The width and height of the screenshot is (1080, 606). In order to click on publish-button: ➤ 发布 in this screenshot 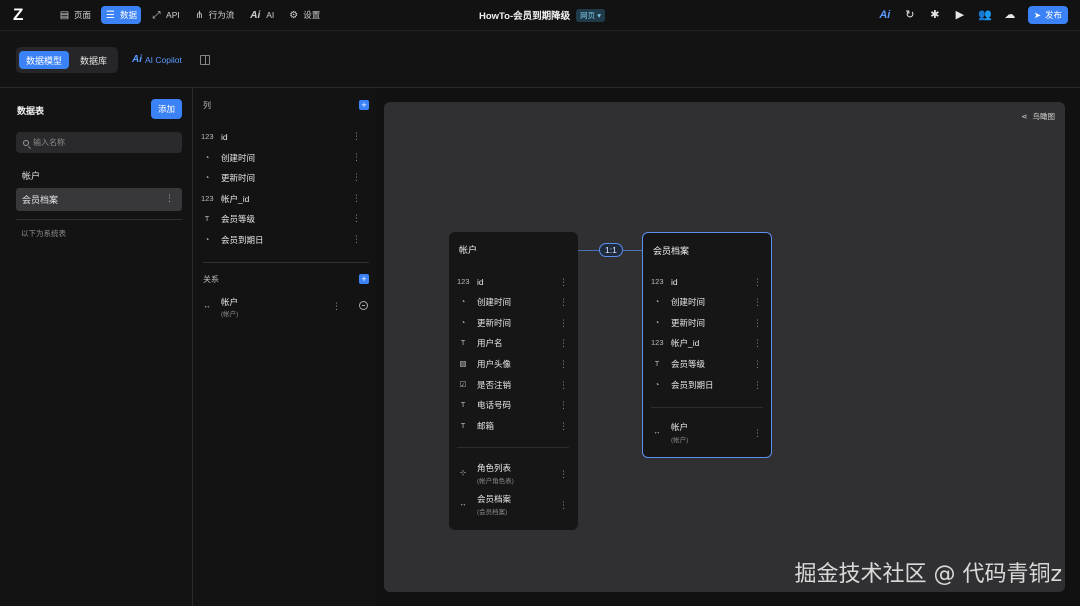, I will do `click(1047, 15)`.